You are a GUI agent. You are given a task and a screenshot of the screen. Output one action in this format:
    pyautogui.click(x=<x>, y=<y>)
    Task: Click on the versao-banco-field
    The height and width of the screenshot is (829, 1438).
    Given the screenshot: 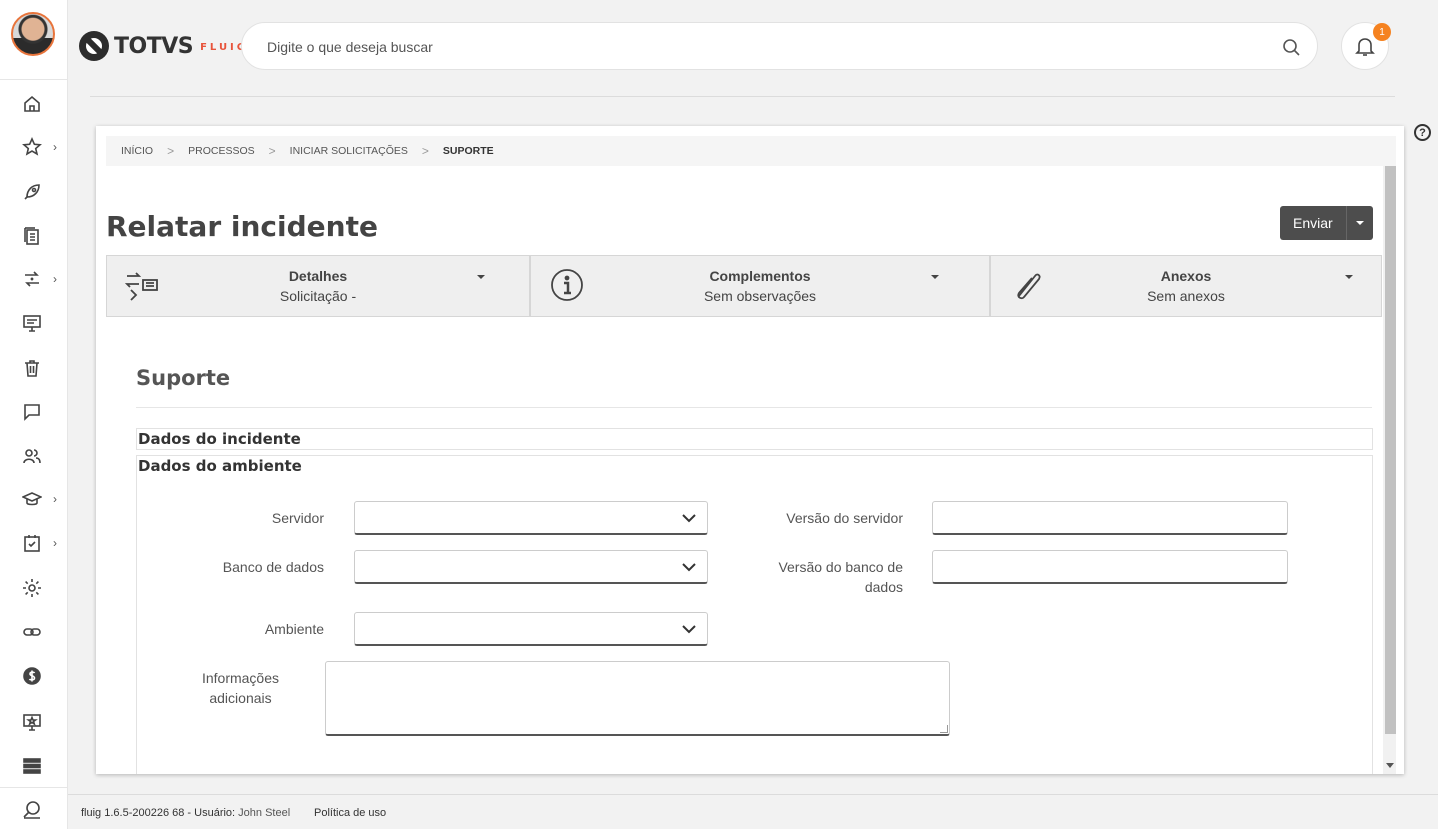 What is the action you would take?
    pyautogui.click(x=1110, y=567)
    